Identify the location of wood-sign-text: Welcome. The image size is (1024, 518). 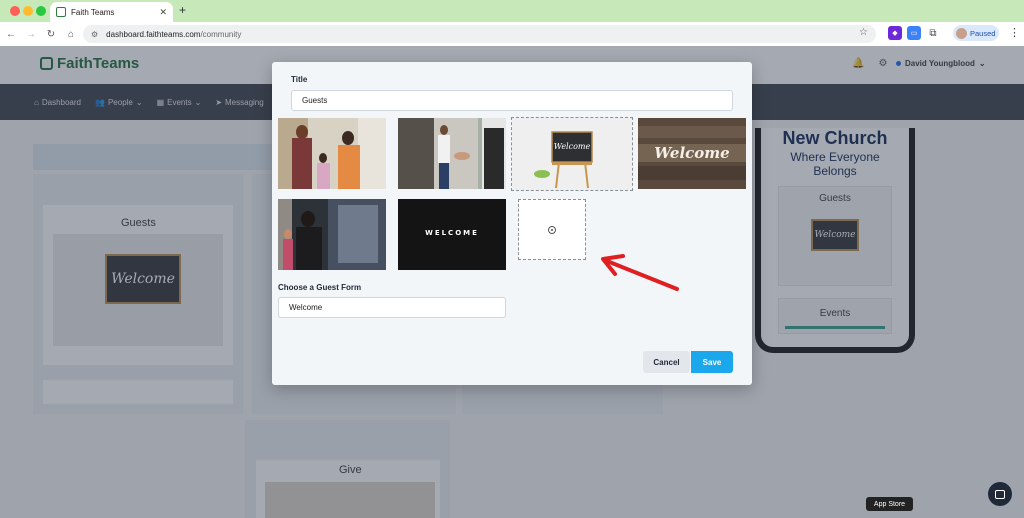
(692, 153).